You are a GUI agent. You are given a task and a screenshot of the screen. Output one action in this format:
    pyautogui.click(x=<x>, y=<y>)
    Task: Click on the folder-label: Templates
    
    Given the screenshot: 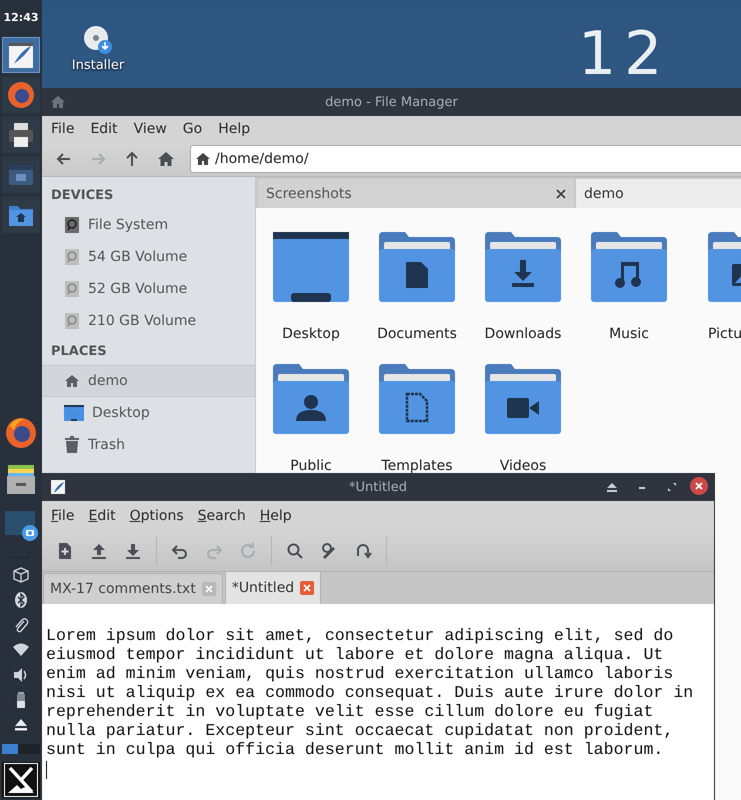 What is the action you would take?
    pyautogui.click(x=417, y=466)
    